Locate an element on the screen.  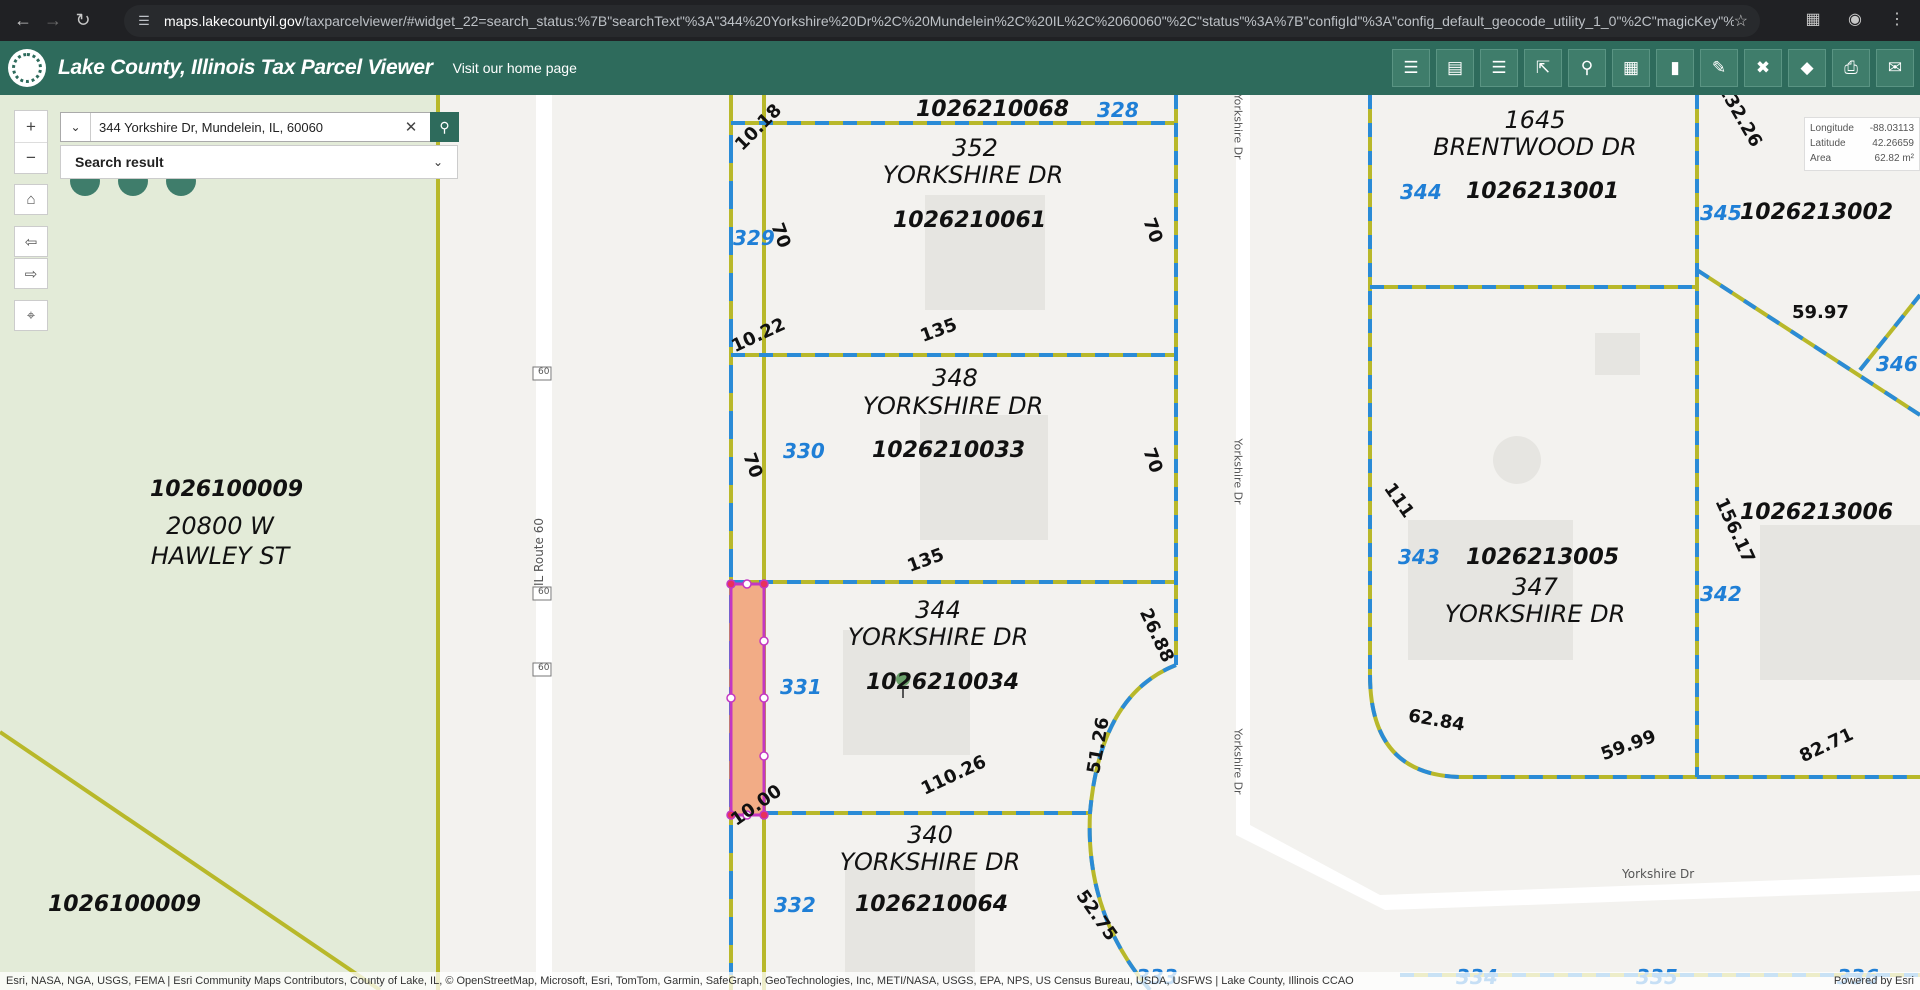
building-round is located at coordinates (1517, 460).